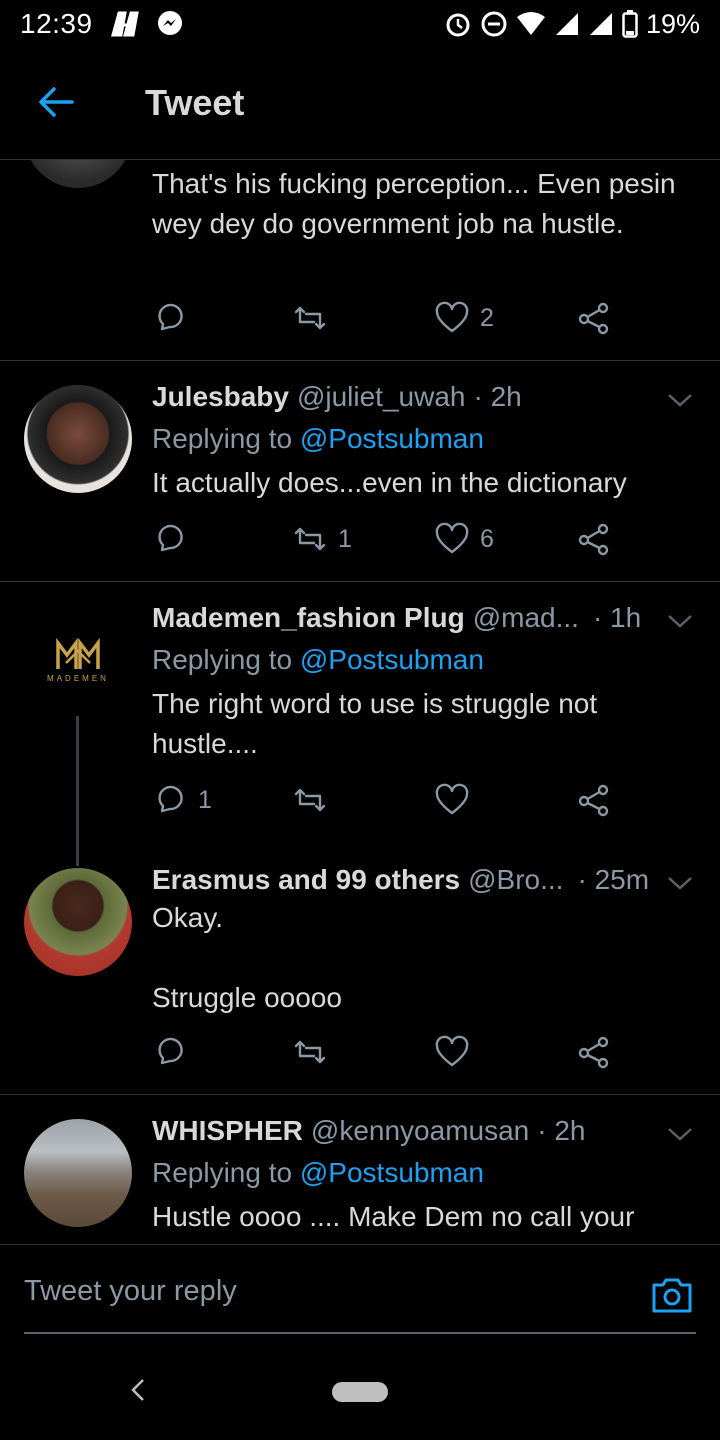 This screenshot has height=1440, width=720. Describe the element at coordinates (360, 1333) in the screenshot. I see `reply-input-underline` at that location.